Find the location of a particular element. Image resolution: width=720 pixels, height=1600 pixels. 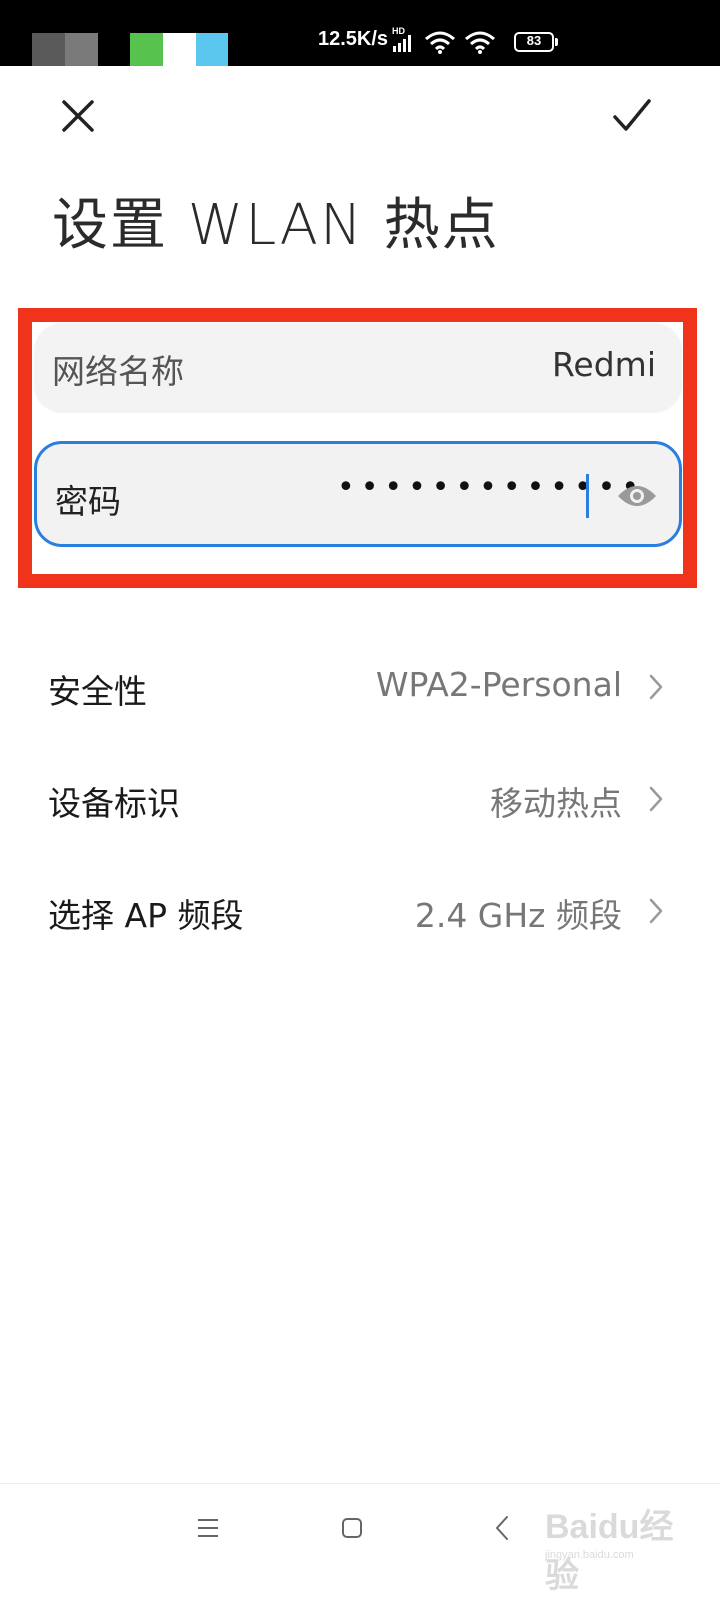

close-button is located at coordinates (78, 116).